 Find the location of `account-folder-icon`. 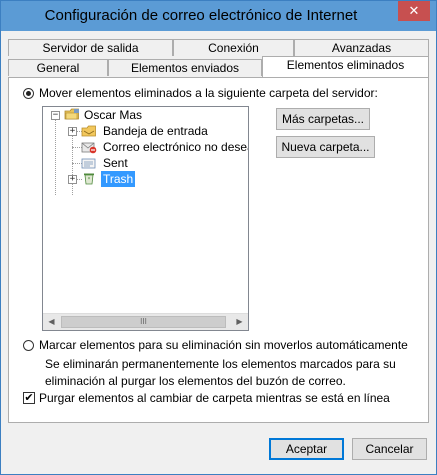

account-folder-icon is located at coordinates (71, 114).